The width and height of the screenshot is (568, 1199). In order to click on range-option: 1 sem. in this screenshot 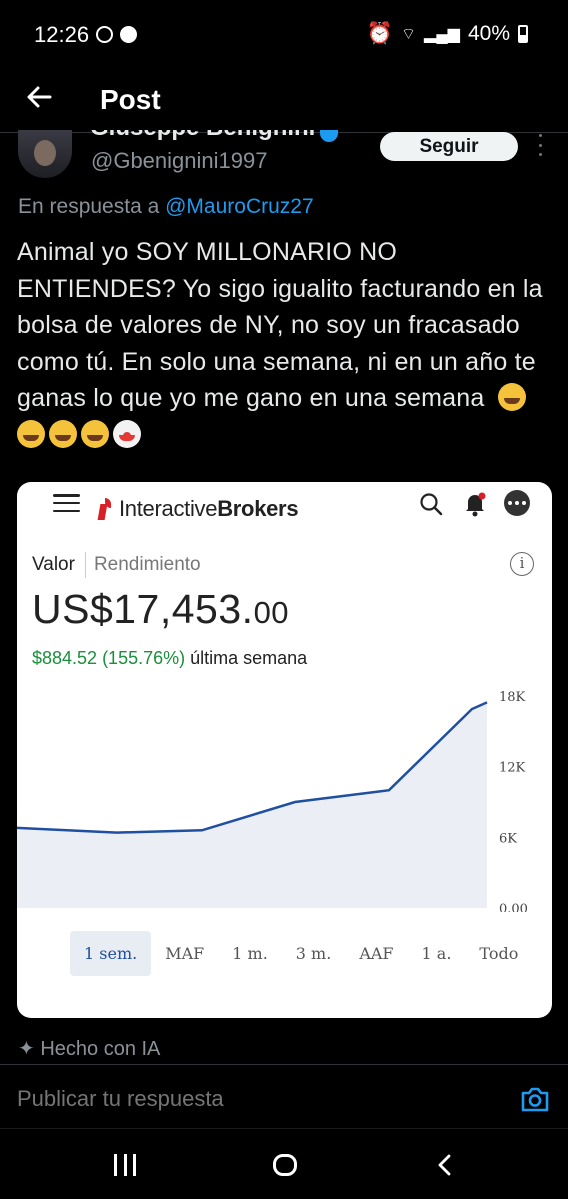, I will do `click(111, 953)`.